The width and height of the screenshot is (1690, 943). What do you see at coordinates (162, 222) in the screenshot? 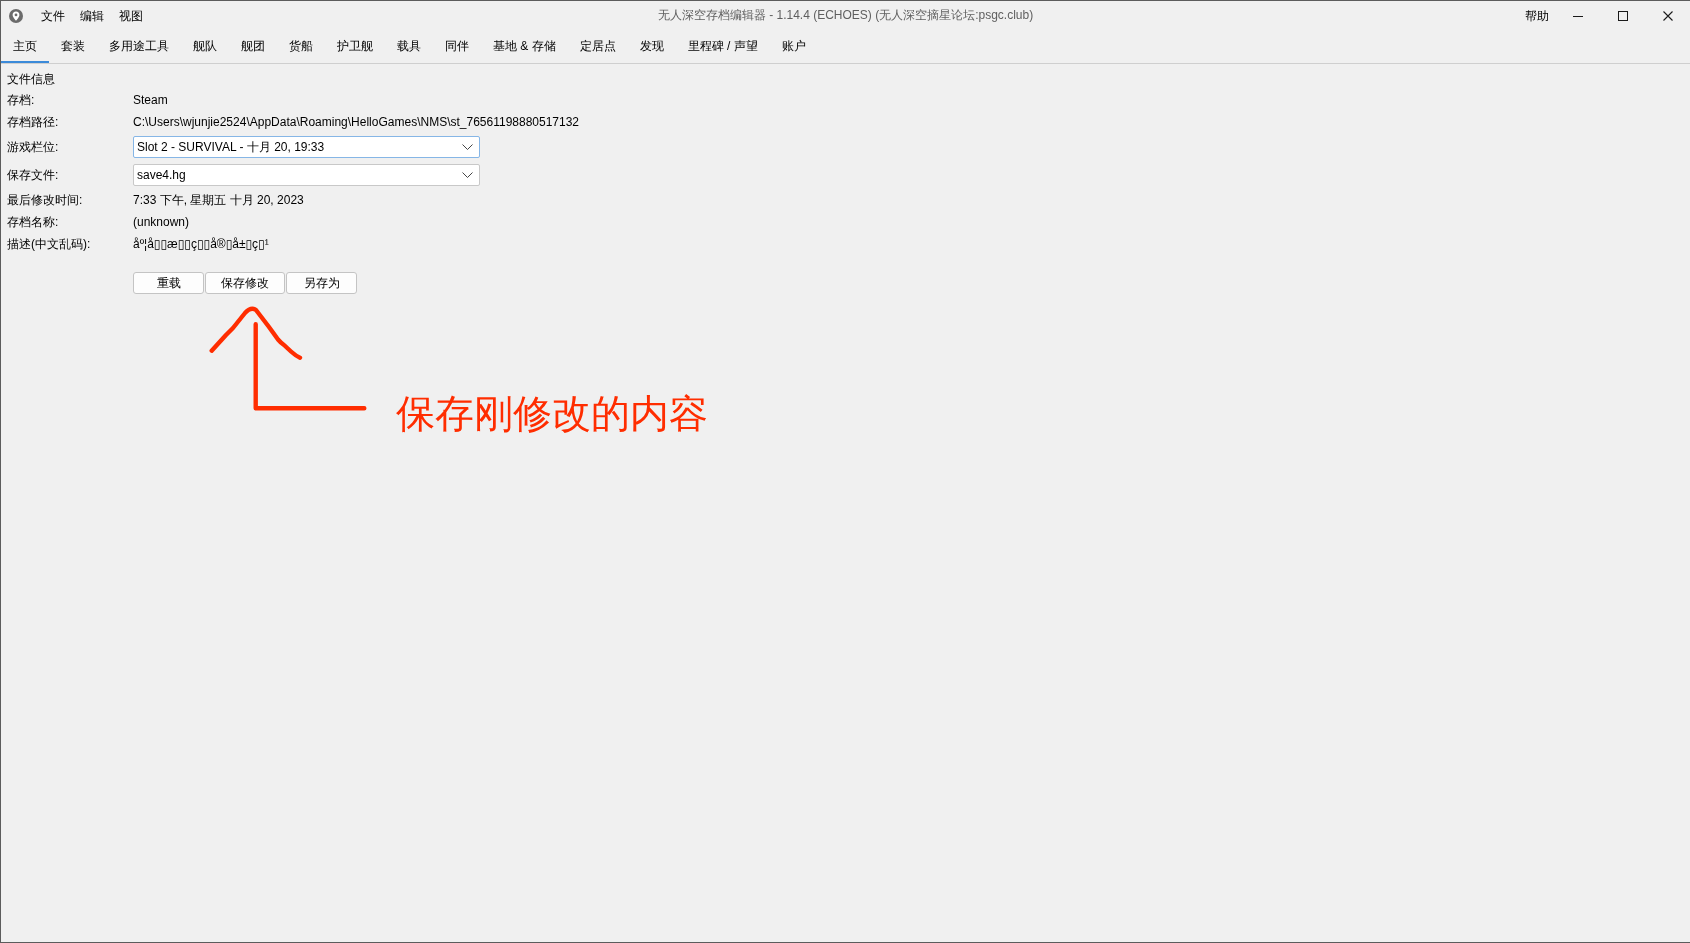
I see `field-value: (unknown)` at bounding box center [162, 222].